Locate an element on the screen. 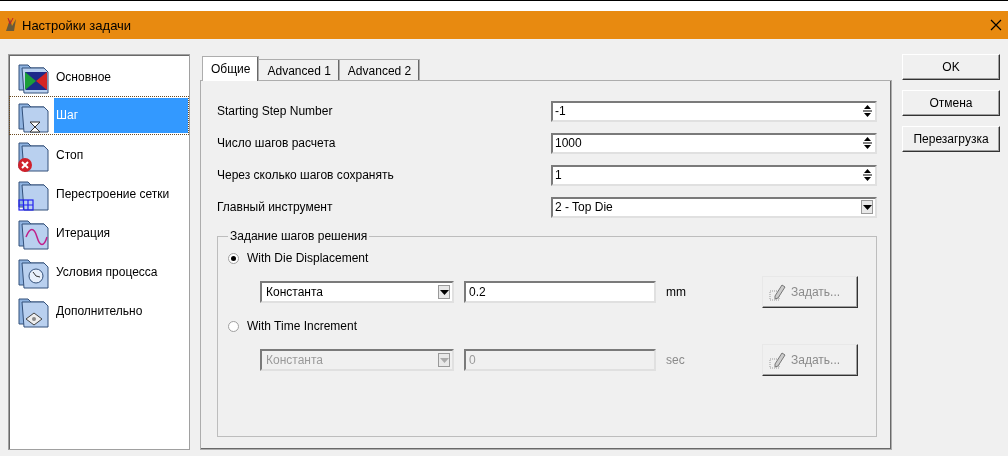  tab: Advanced 1 is located at coordinates (299, 69).